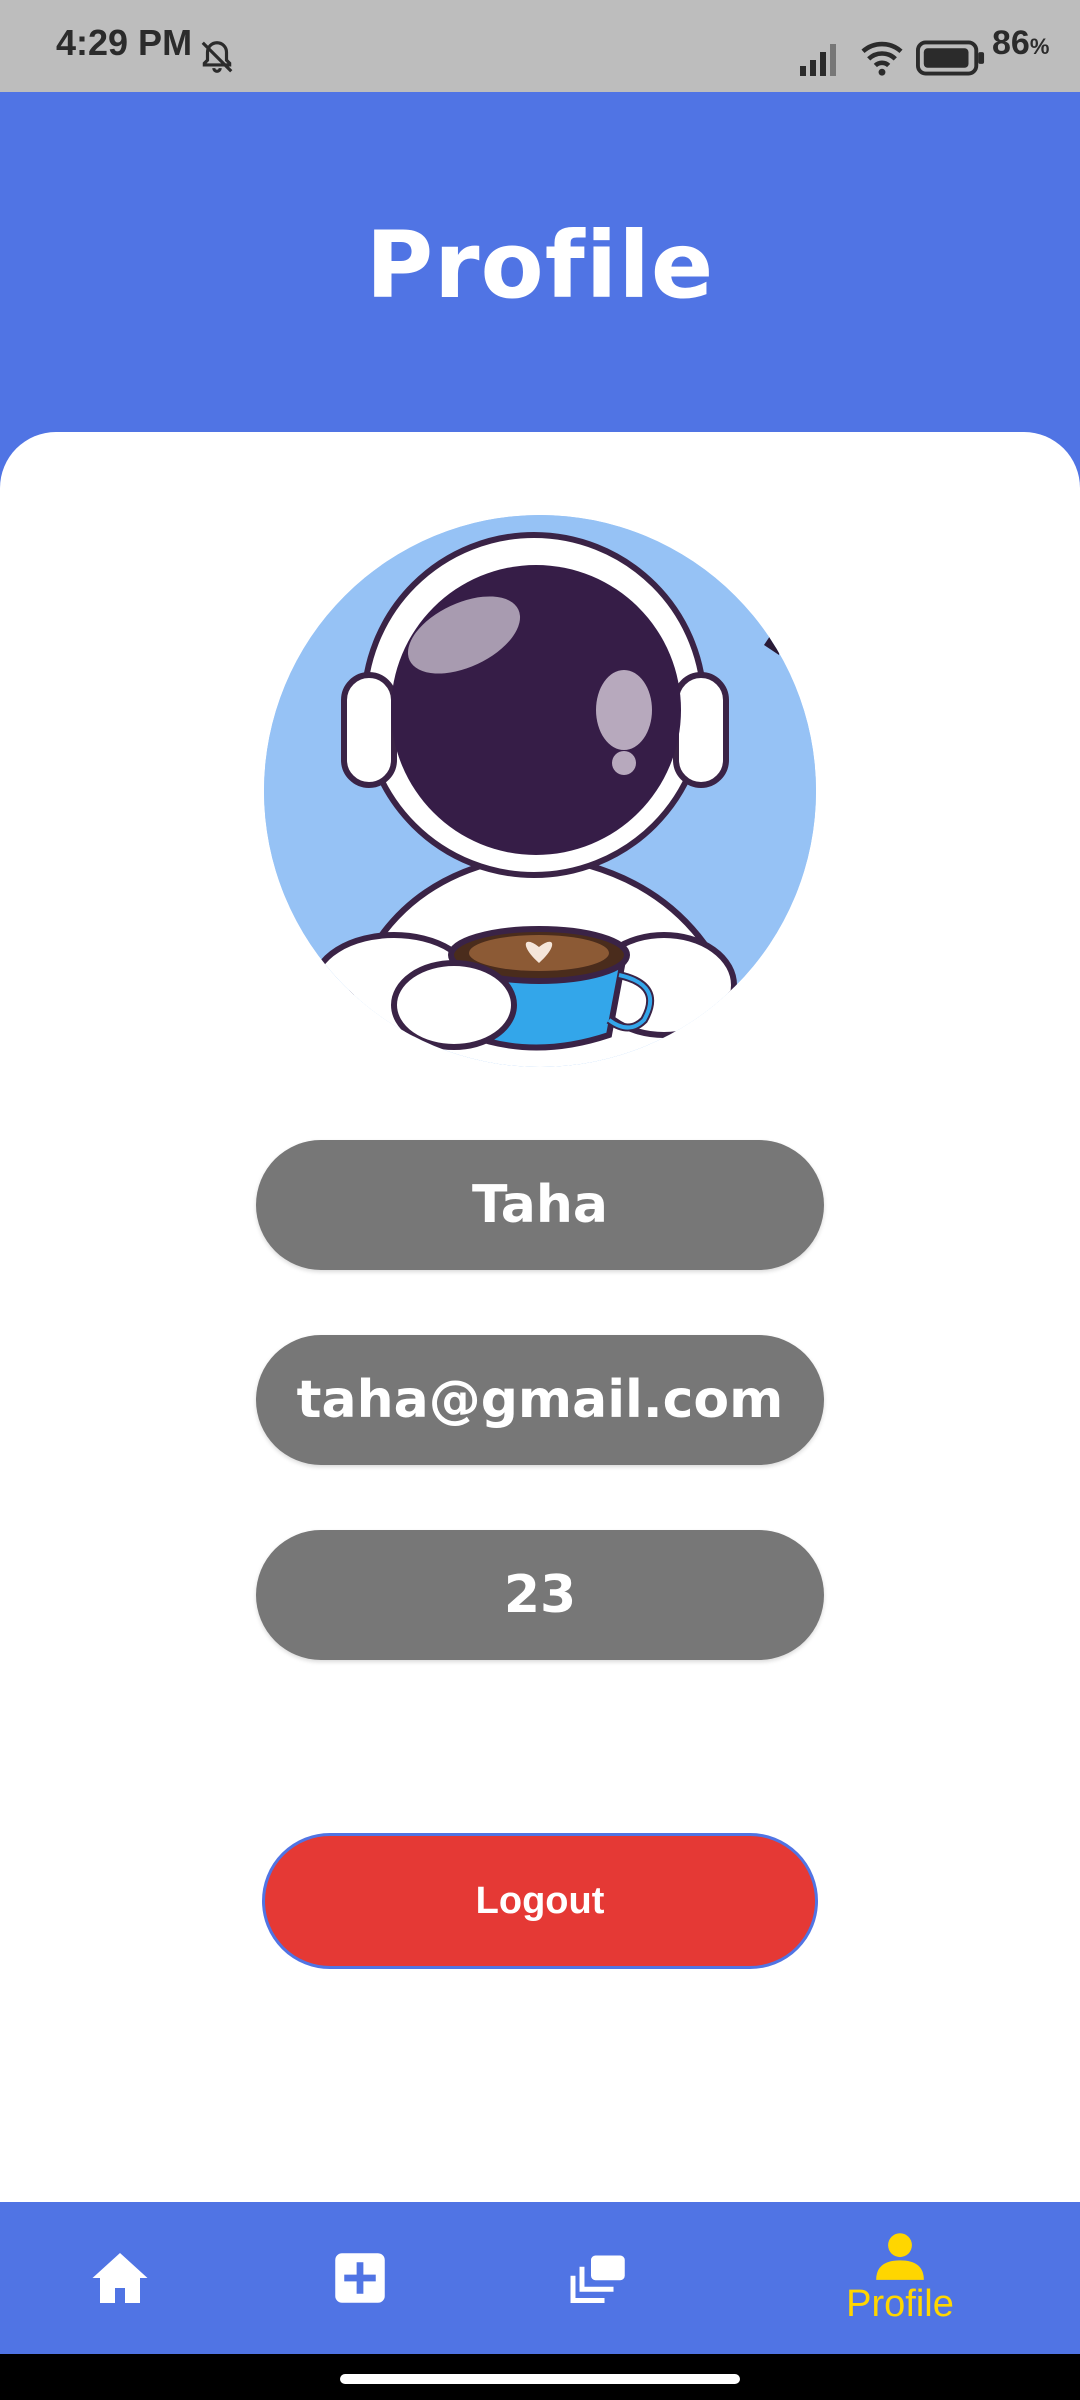 The height and width of the screenshot is (2400, 1080). What do you see at coordinates (900, 2303) in the screenshot?
I see `nav-label-profile: Profile` at bounding box center [900, 2303].